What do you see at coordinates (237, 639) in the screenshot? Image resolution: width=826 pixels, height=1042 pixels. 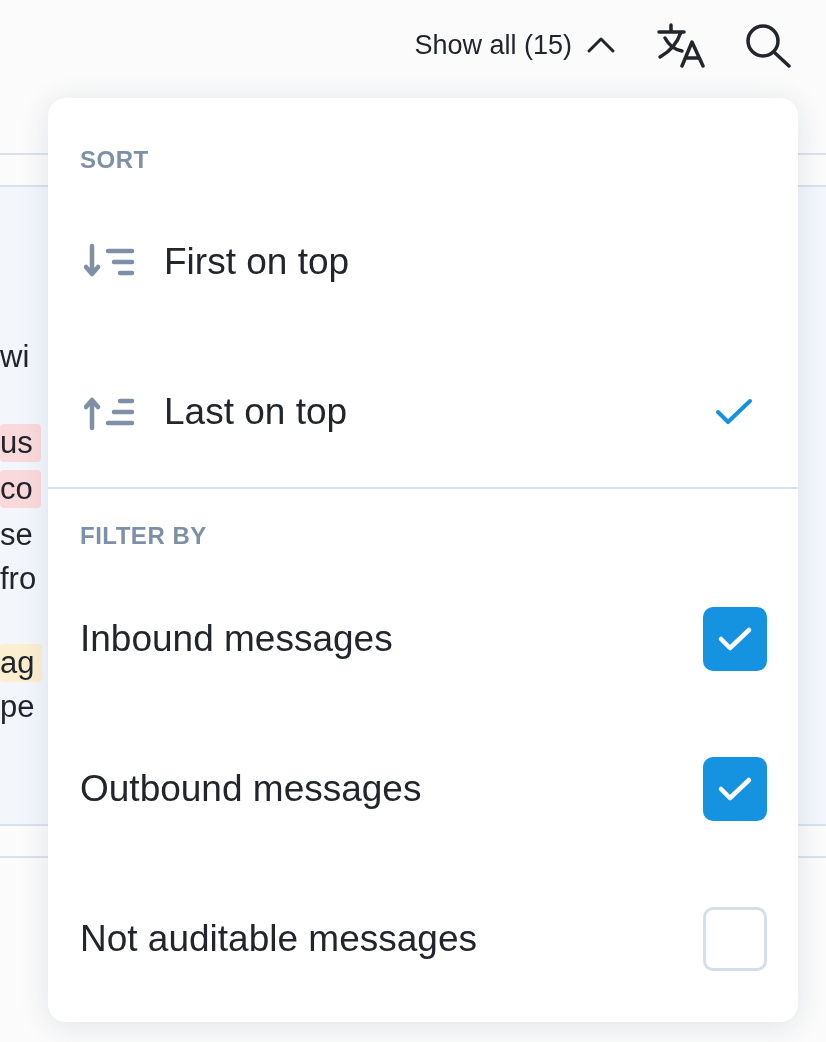 I see `filter-label: Inbound messages` at bounding box center [237, 639].